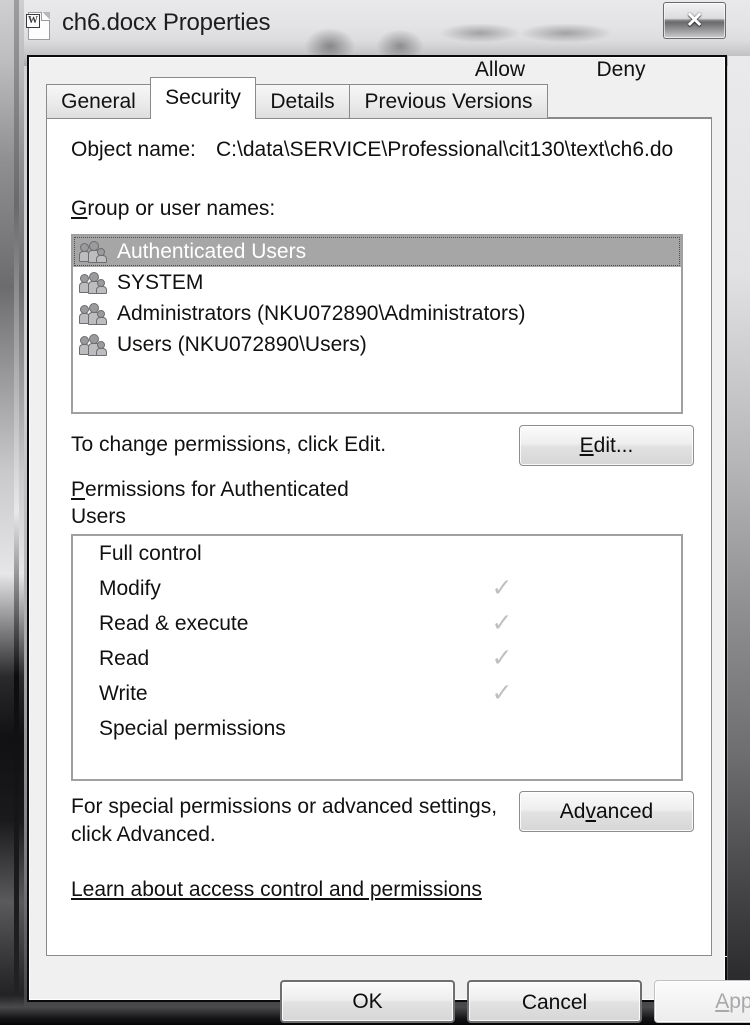 This screenshot has height=1025, width=750. I want to click on table-row: Read ✓, so click(377, 658).